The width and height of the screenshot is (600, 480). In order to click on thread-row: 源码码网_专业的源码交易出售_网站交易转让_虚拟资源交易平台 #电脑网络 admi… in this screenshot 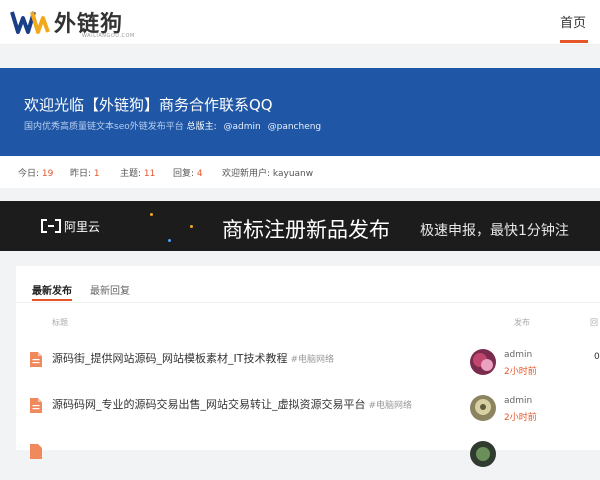, I will do `click(308, 411)`.